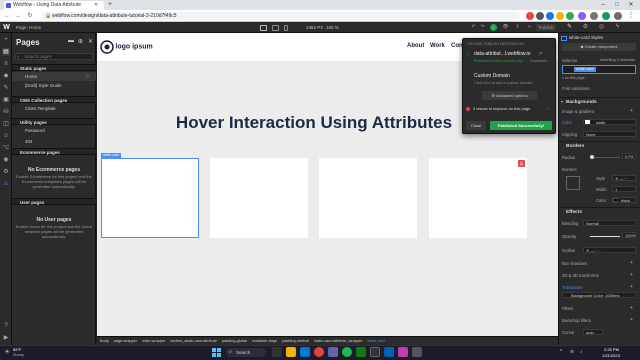 This screenshot has width=640, height=360. I want to click on issues-text: 2 issues to improve on this page, so click(501, 108).